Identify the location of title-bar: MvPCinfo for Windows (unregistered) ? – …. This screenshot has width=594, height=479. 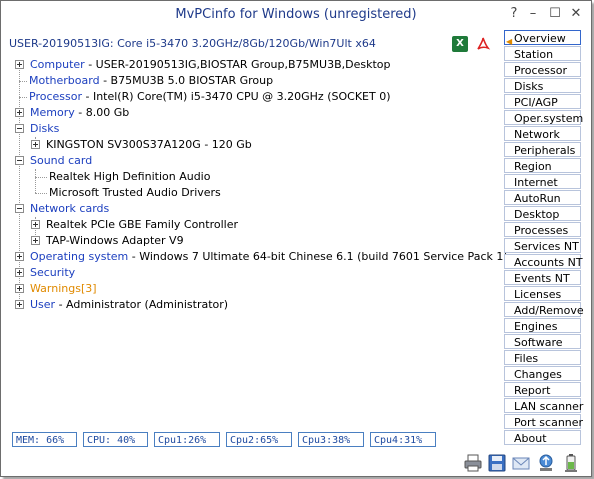
(296, 15).